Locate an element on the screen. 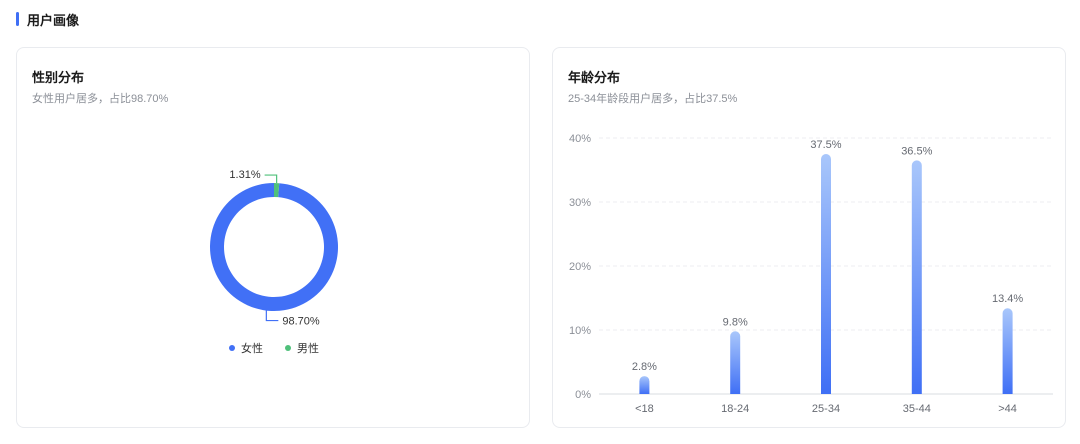  y-tick-label: 30% is located at coordinates (580, 203).